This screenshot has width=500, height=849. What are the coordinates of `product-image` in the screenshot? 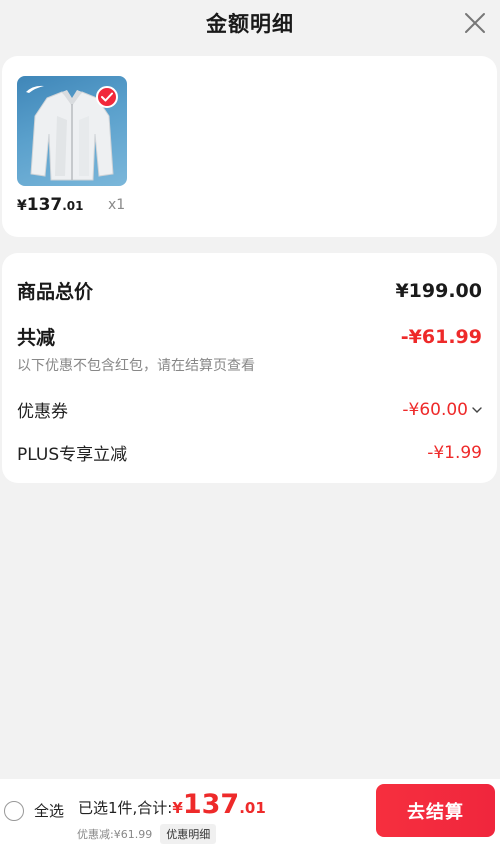 It's located at (72, 131).